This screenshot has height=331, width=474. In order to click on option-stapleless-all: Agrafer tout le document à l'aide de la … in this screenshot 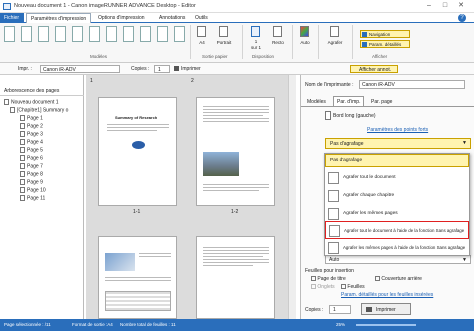, I will do `click(397, 230)`.